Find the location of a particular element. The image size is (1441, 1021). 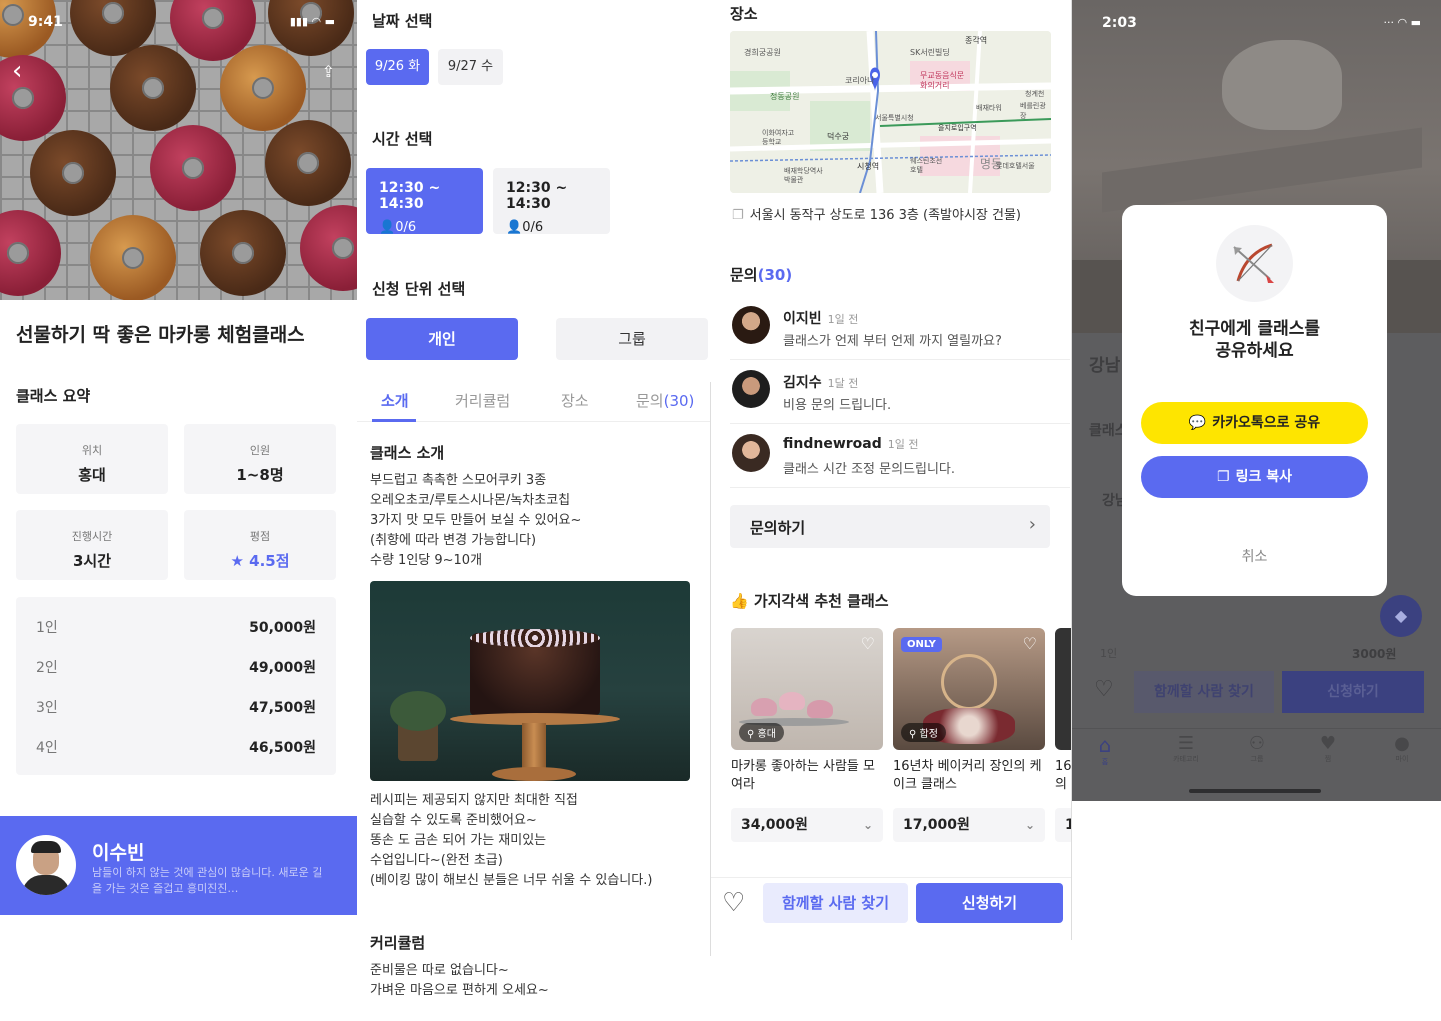

share-icon: ⇪ is located at coordinates (328, 71).